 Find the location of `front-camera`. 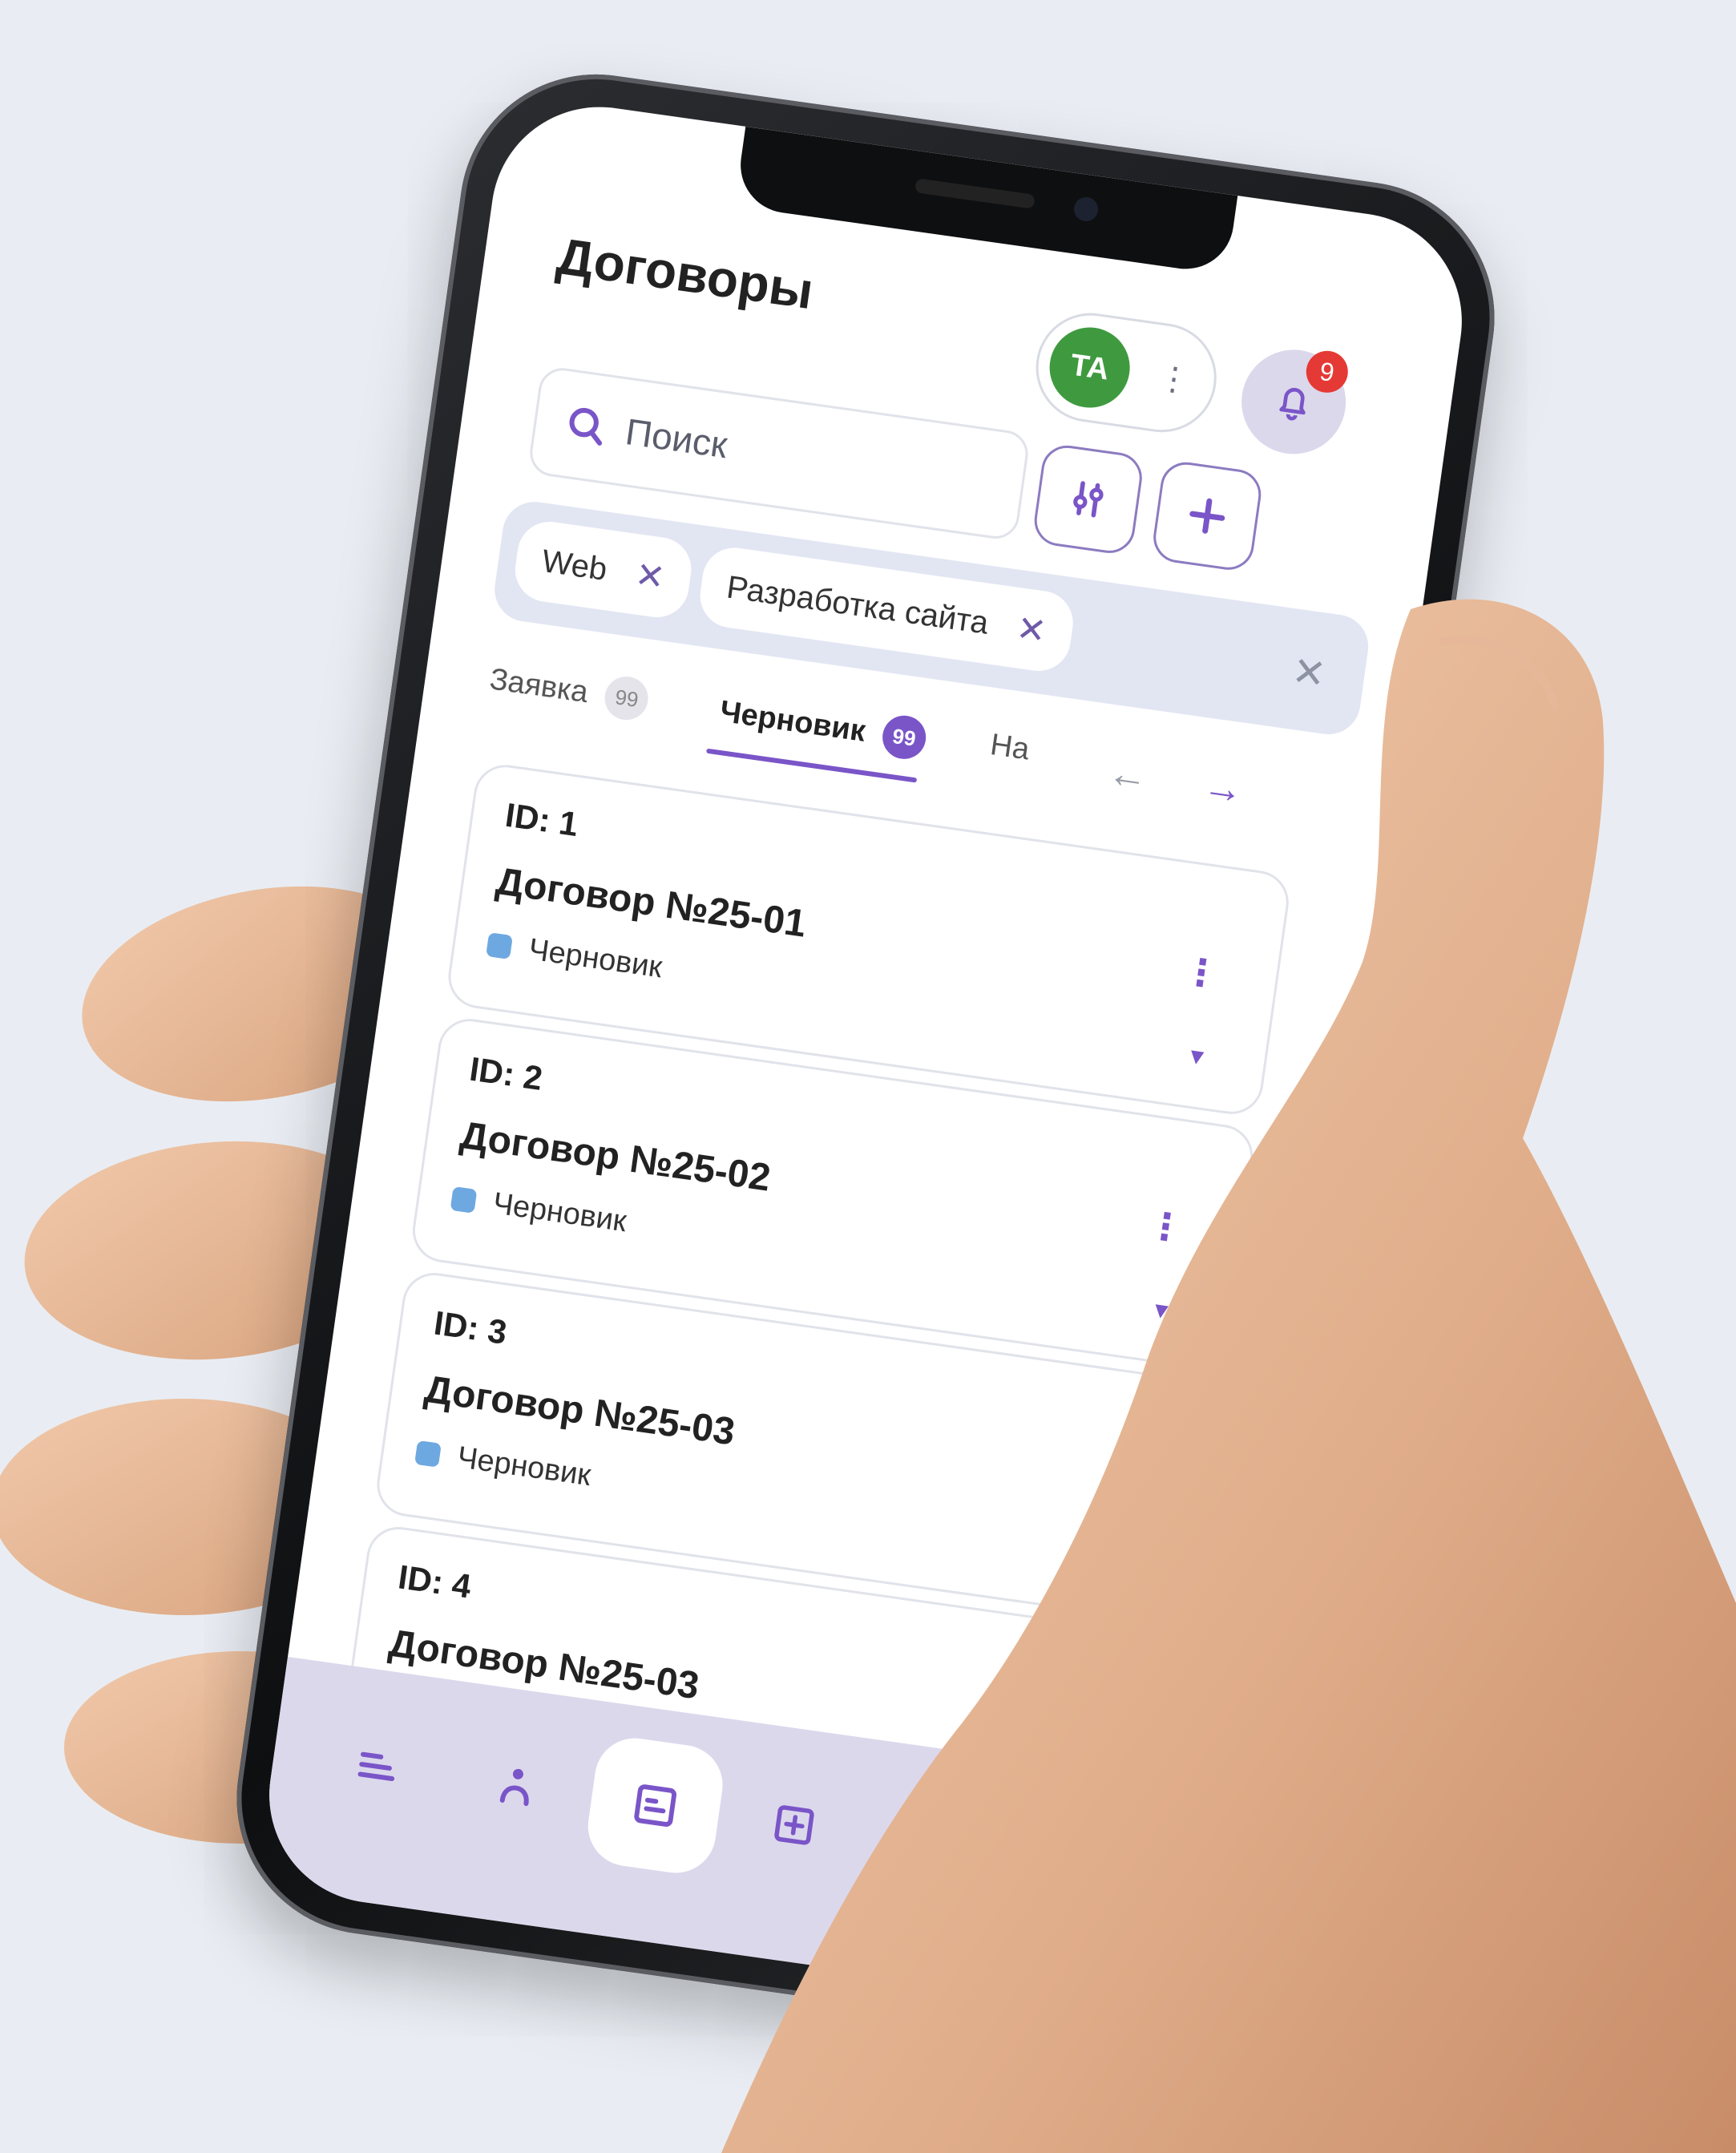

front-camera is located at coordinates (1086, 209).